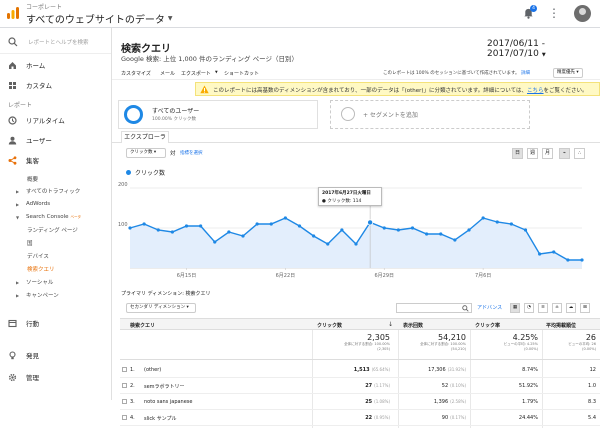 The width and height of the screenshot is (600, 428). What do you see at coordinates (487, 325) in the screenshot?
I see `column-header-ctr: クリック率` at bounding box center [487, 325].